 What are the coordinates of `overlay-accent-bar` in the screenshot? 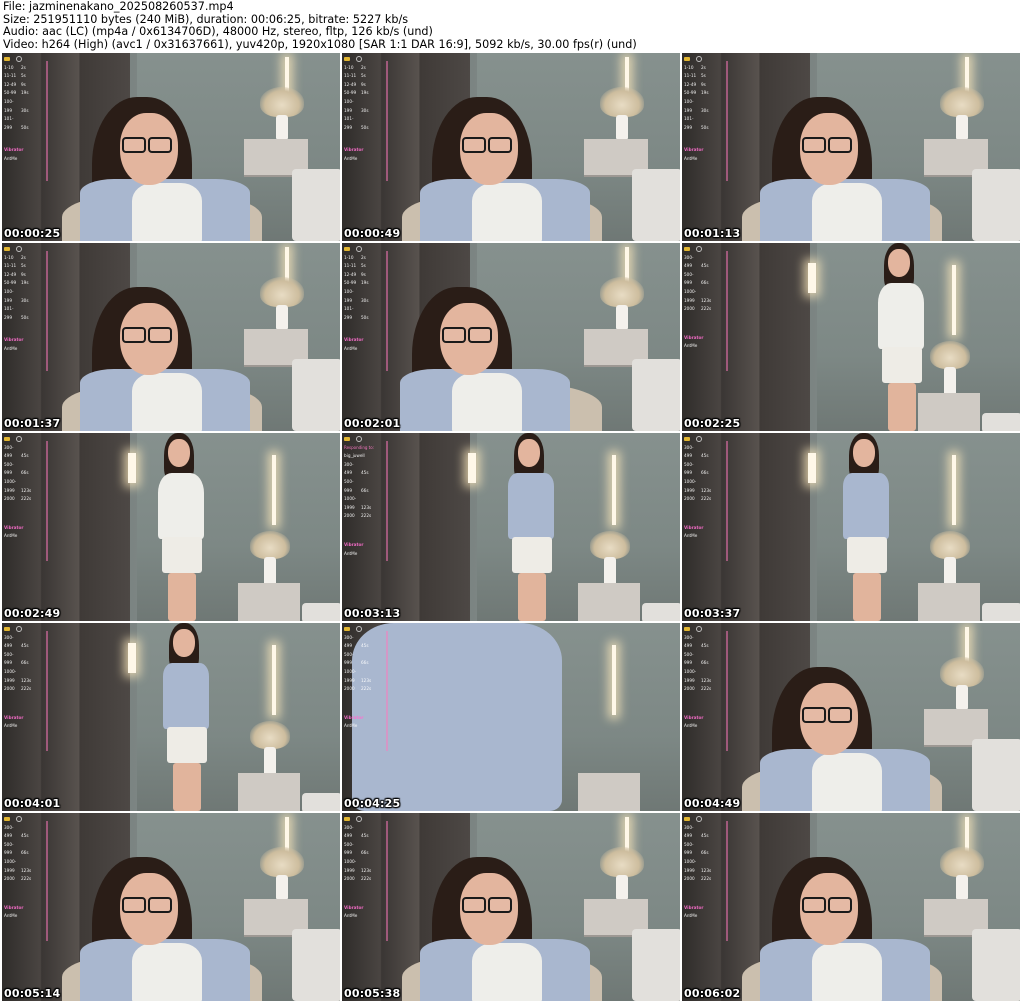 It's located at (387, 311).